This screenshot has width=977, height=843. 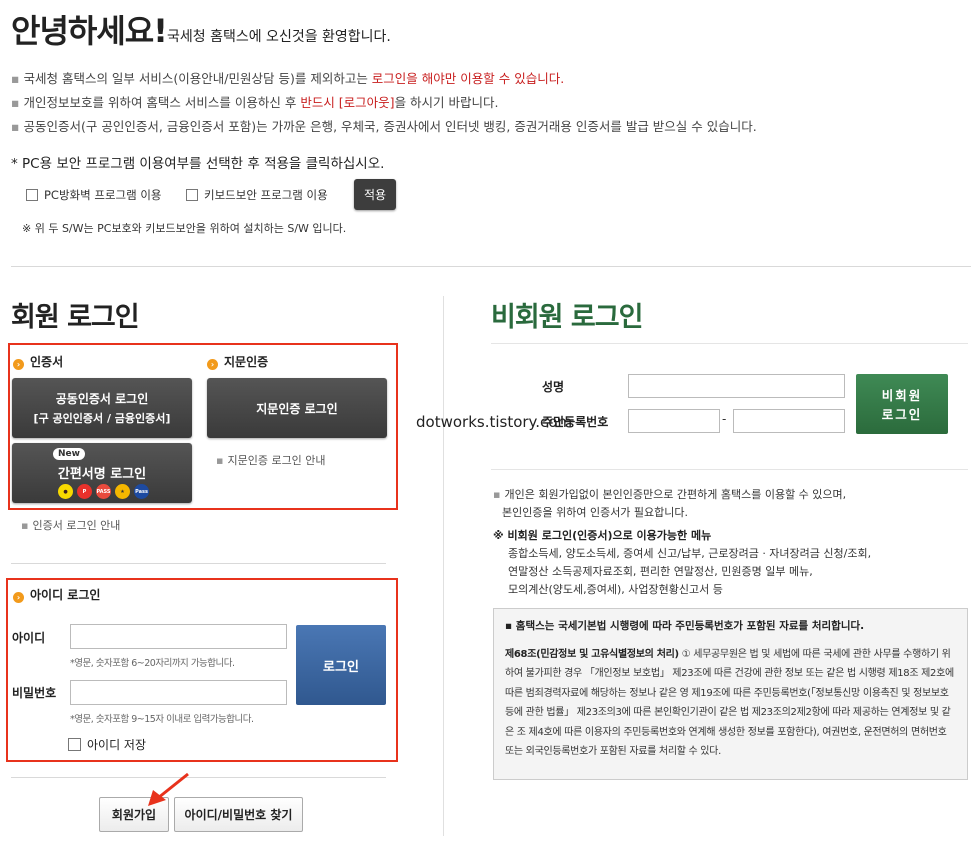 What do you see at coordinates (178, 692) in the screenshot?
I see `password-input` at bounding box center [178, 692].